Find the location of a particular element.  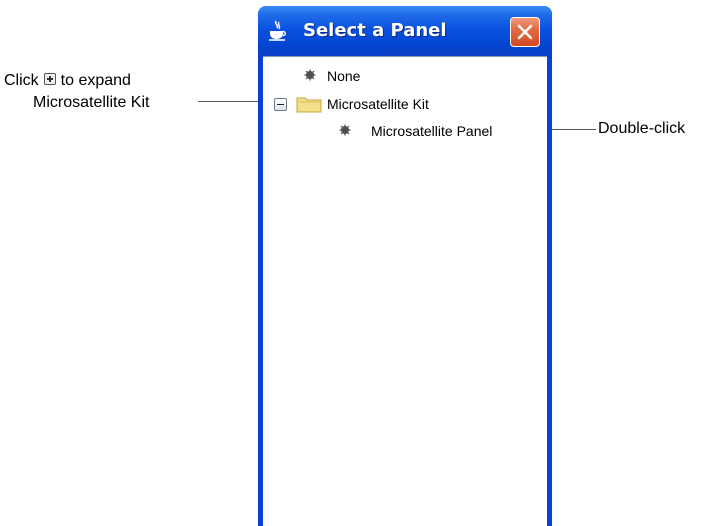

java-cup-icon is located at coordinates (277, 30).